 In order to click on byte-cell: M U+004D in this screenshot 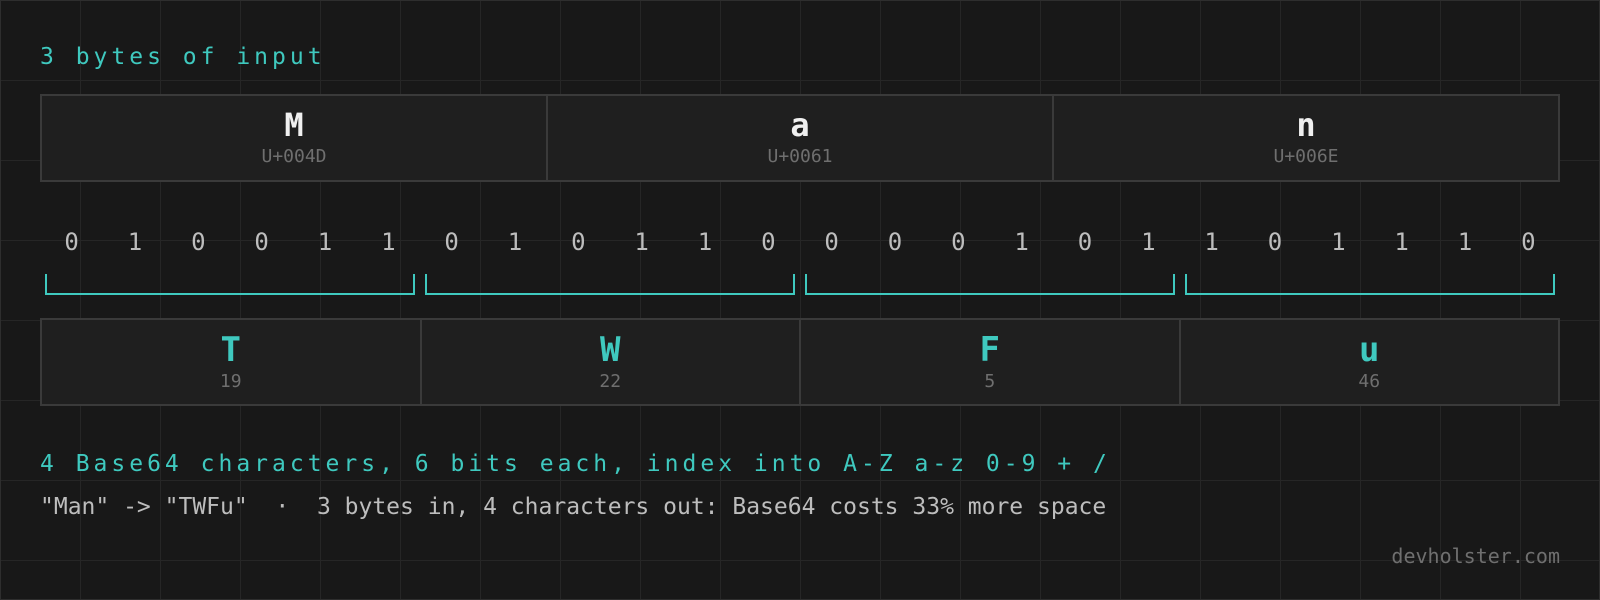, I will do `click(295, 138)`.